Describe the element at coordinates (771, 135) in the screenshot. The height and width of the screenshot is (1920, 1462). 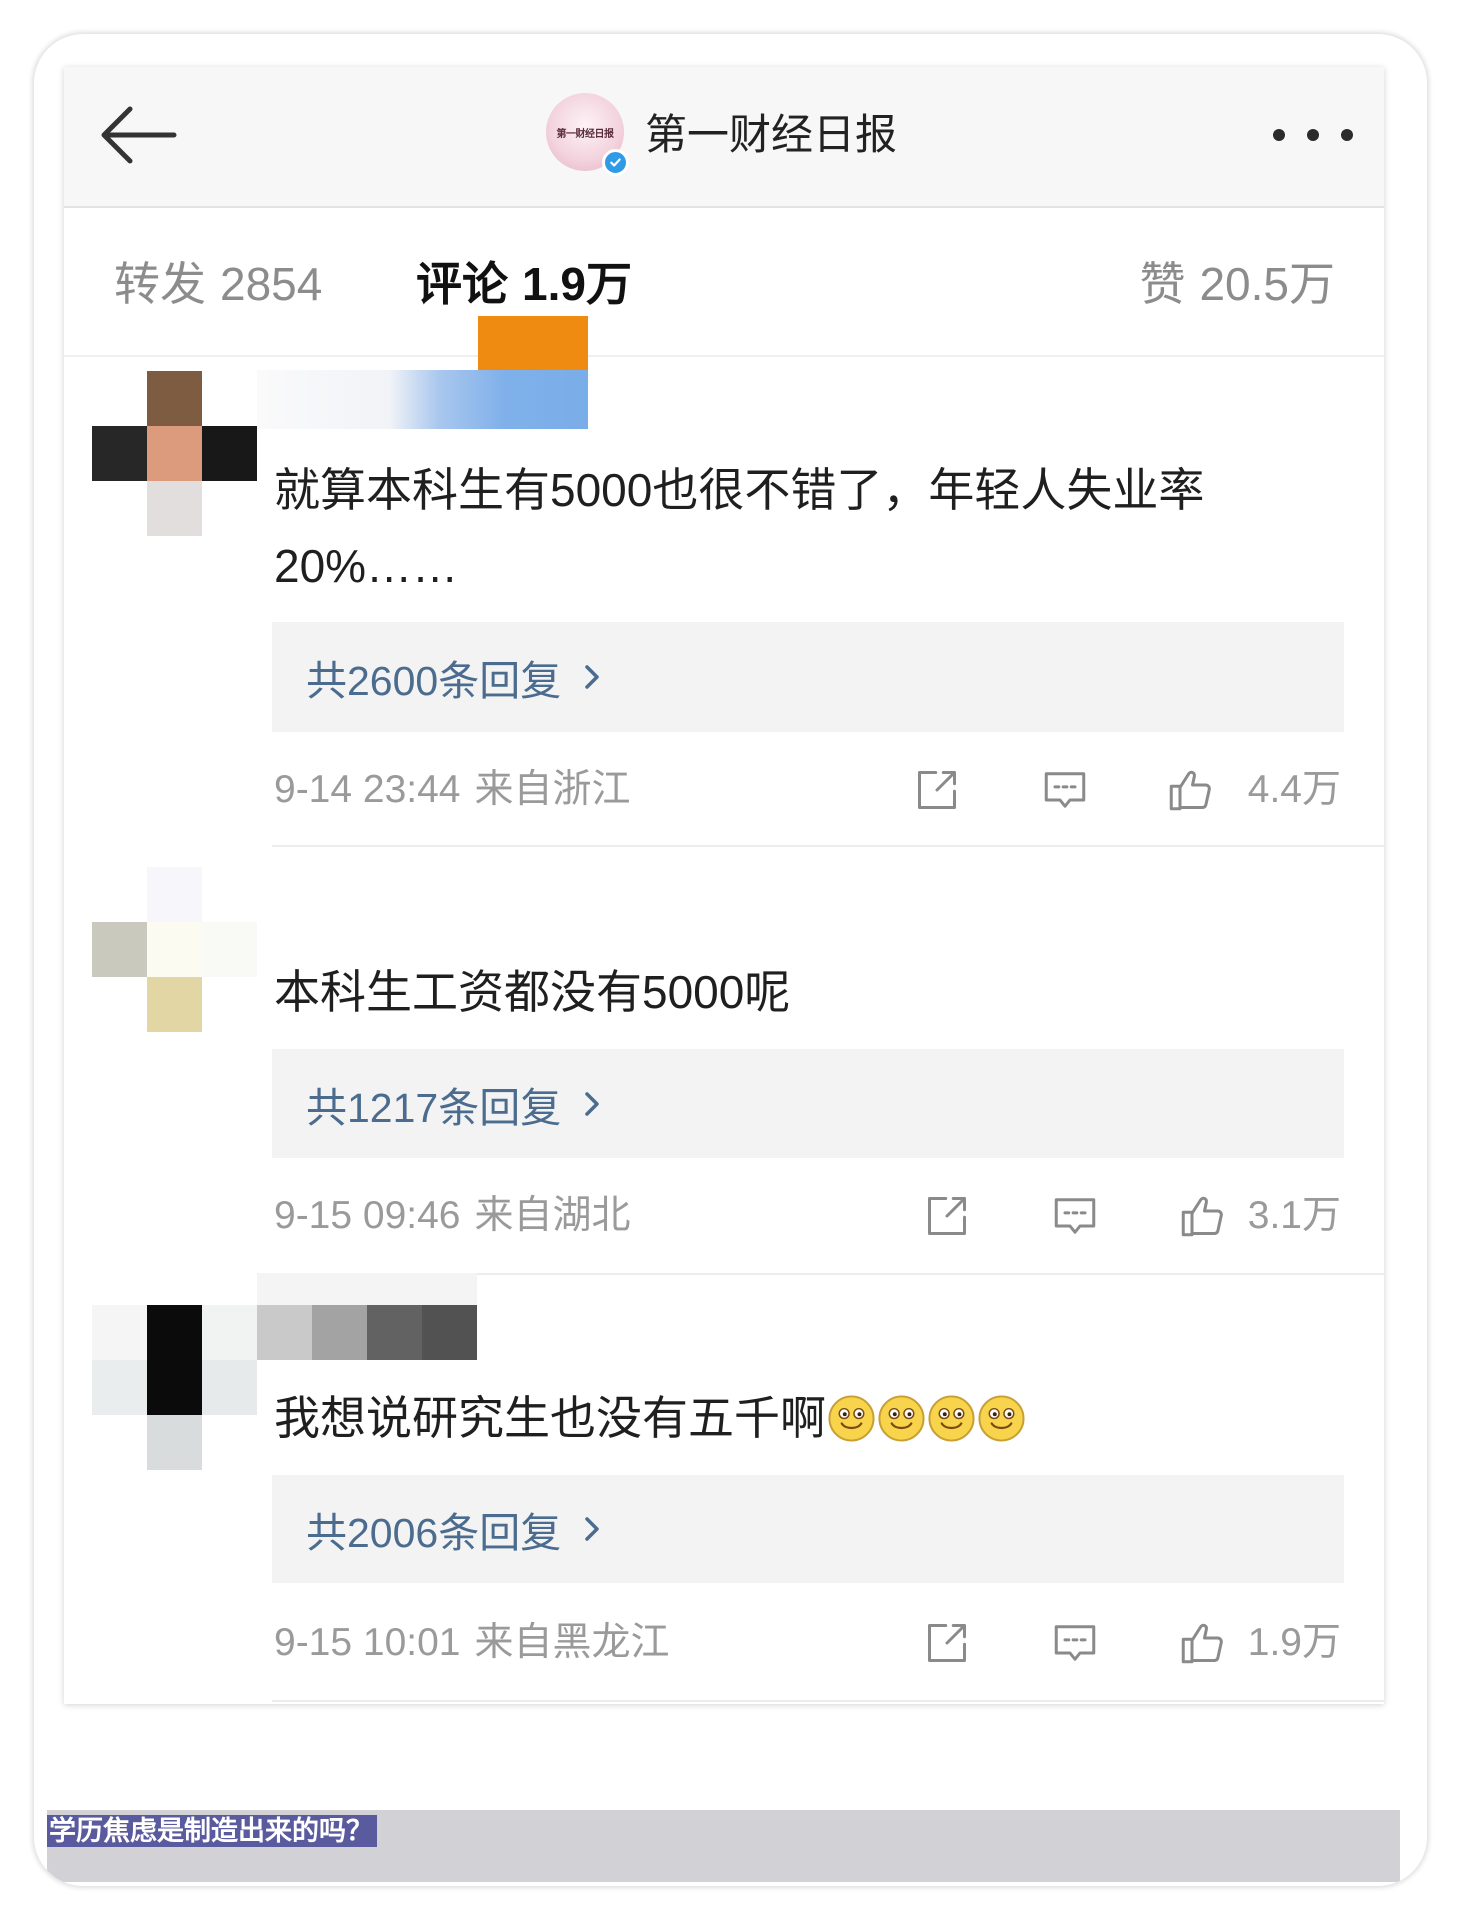
I see `account-name: 第一财经日报` at that location.